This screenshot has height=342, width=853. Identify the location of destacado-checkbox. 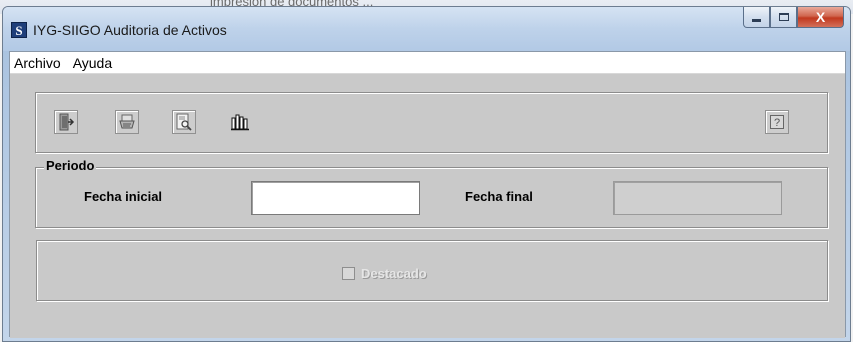
(348, 273).